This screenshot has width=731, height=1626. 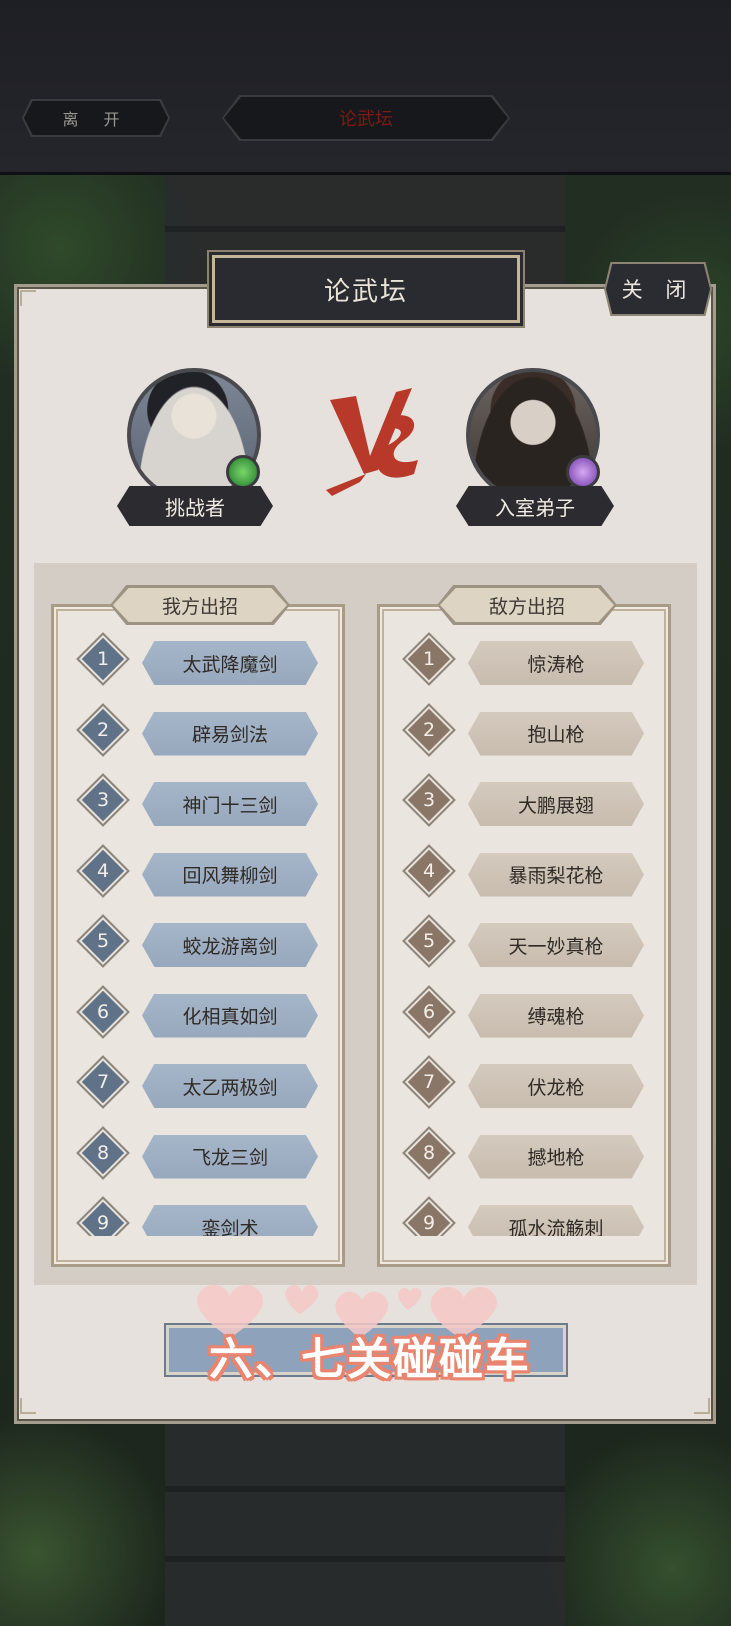 I want to click on move-name-button: 惊涛枪, so click(x=556, y=663).